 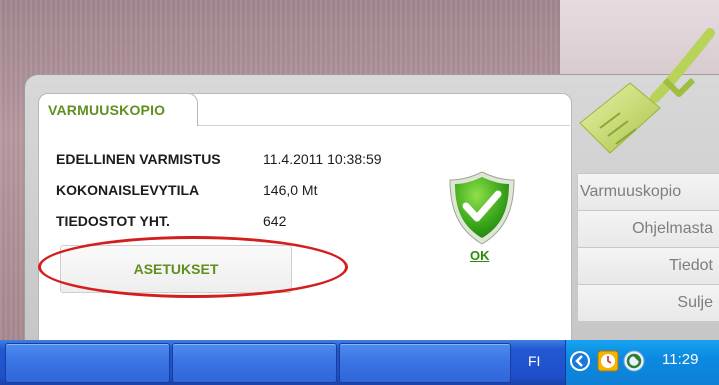 I want to click on info-label: EDELLINEN VARMISTUS, so click(x=138, y=159).